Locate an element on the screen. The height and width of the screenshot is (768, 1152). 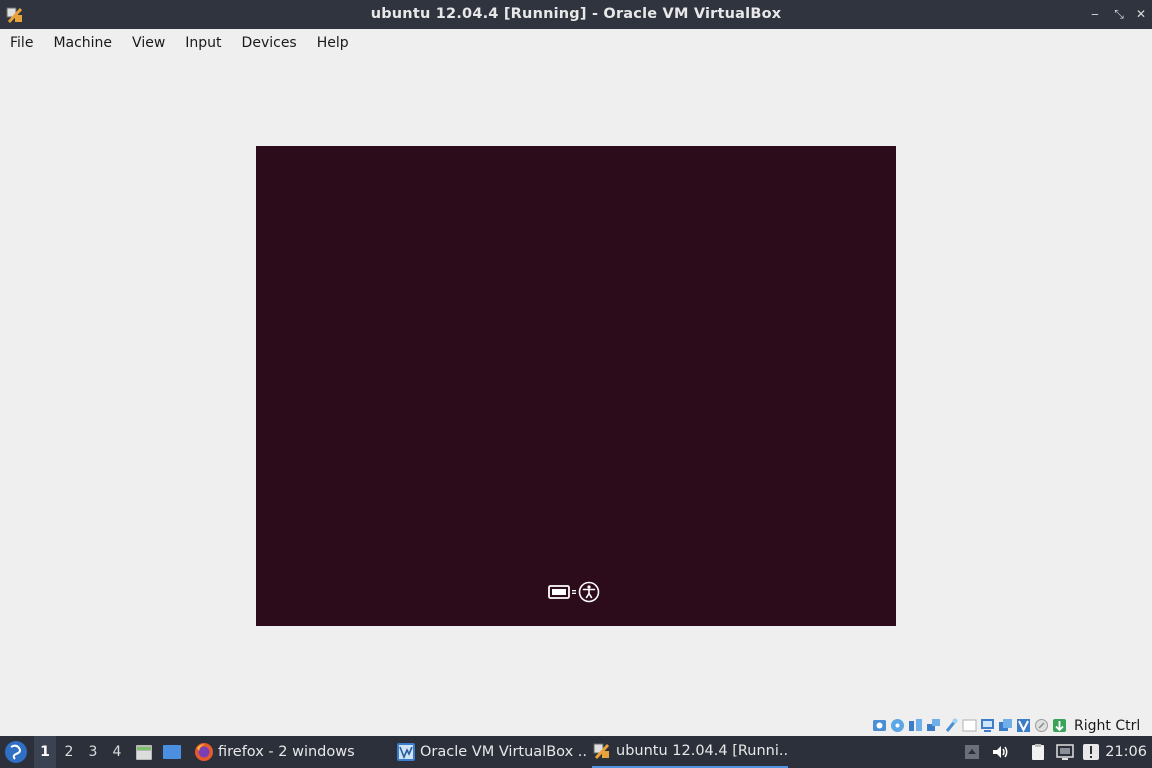
desktop-4: 4 is located at coordinates (117, 752).